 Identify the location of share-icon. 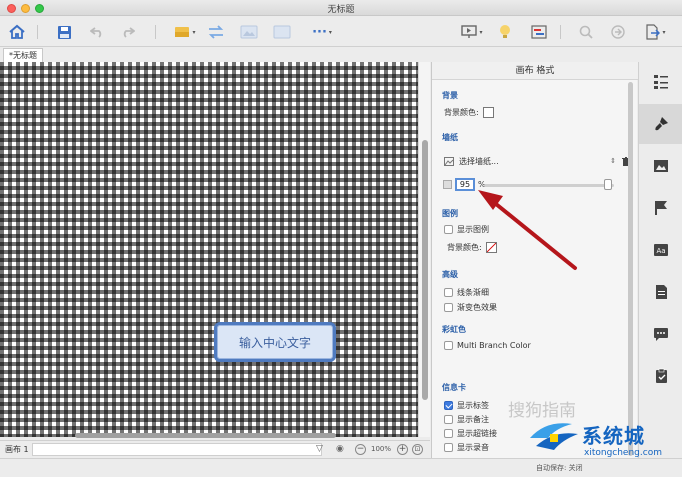
(618, 32).